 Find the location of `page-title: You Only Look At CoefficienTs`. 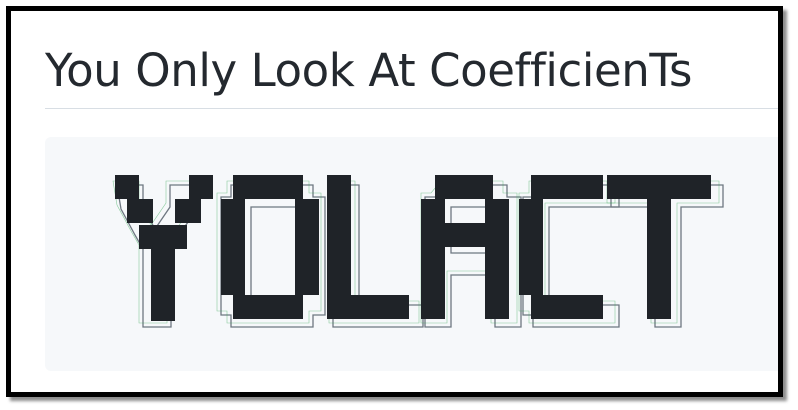

page-title: You Only Look At CoefficienTs is located at coordinates (369, 70).